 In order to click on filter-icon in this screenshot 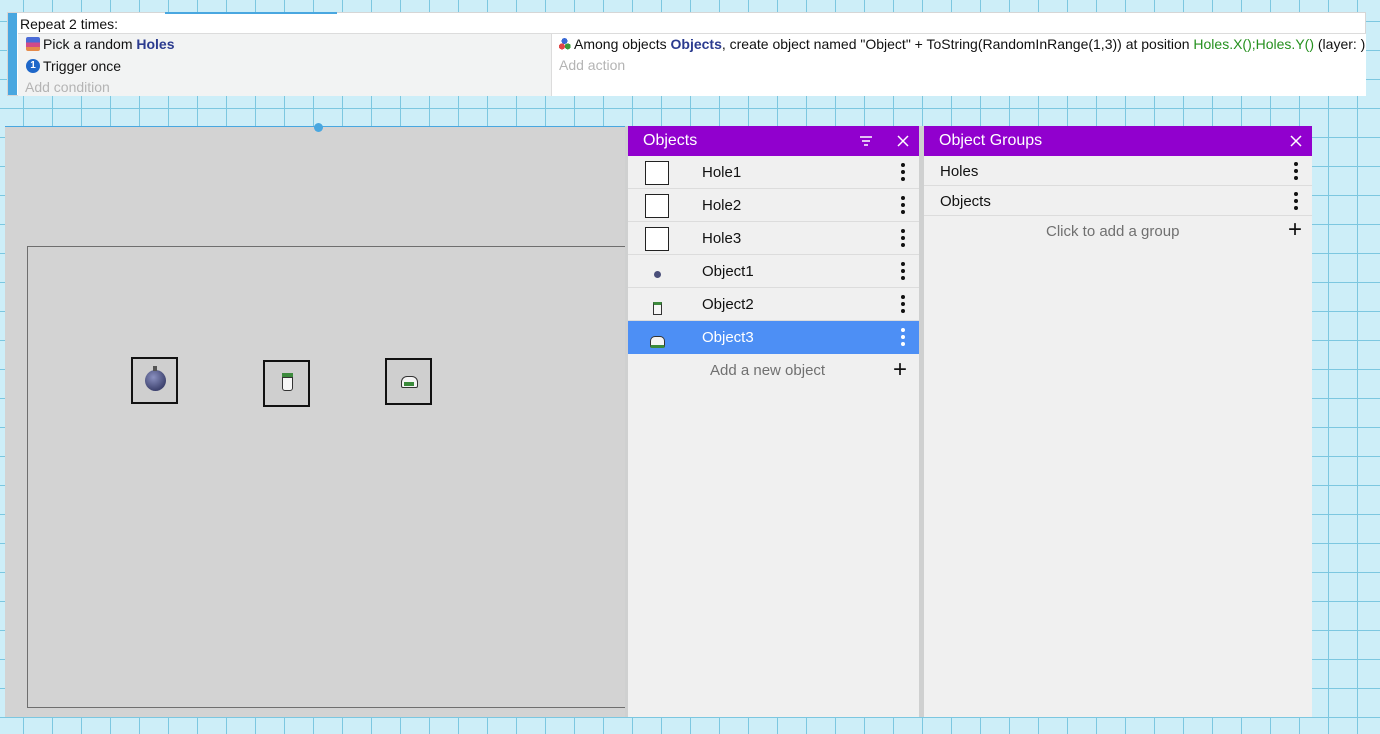, I will do `click(866, 142)`.